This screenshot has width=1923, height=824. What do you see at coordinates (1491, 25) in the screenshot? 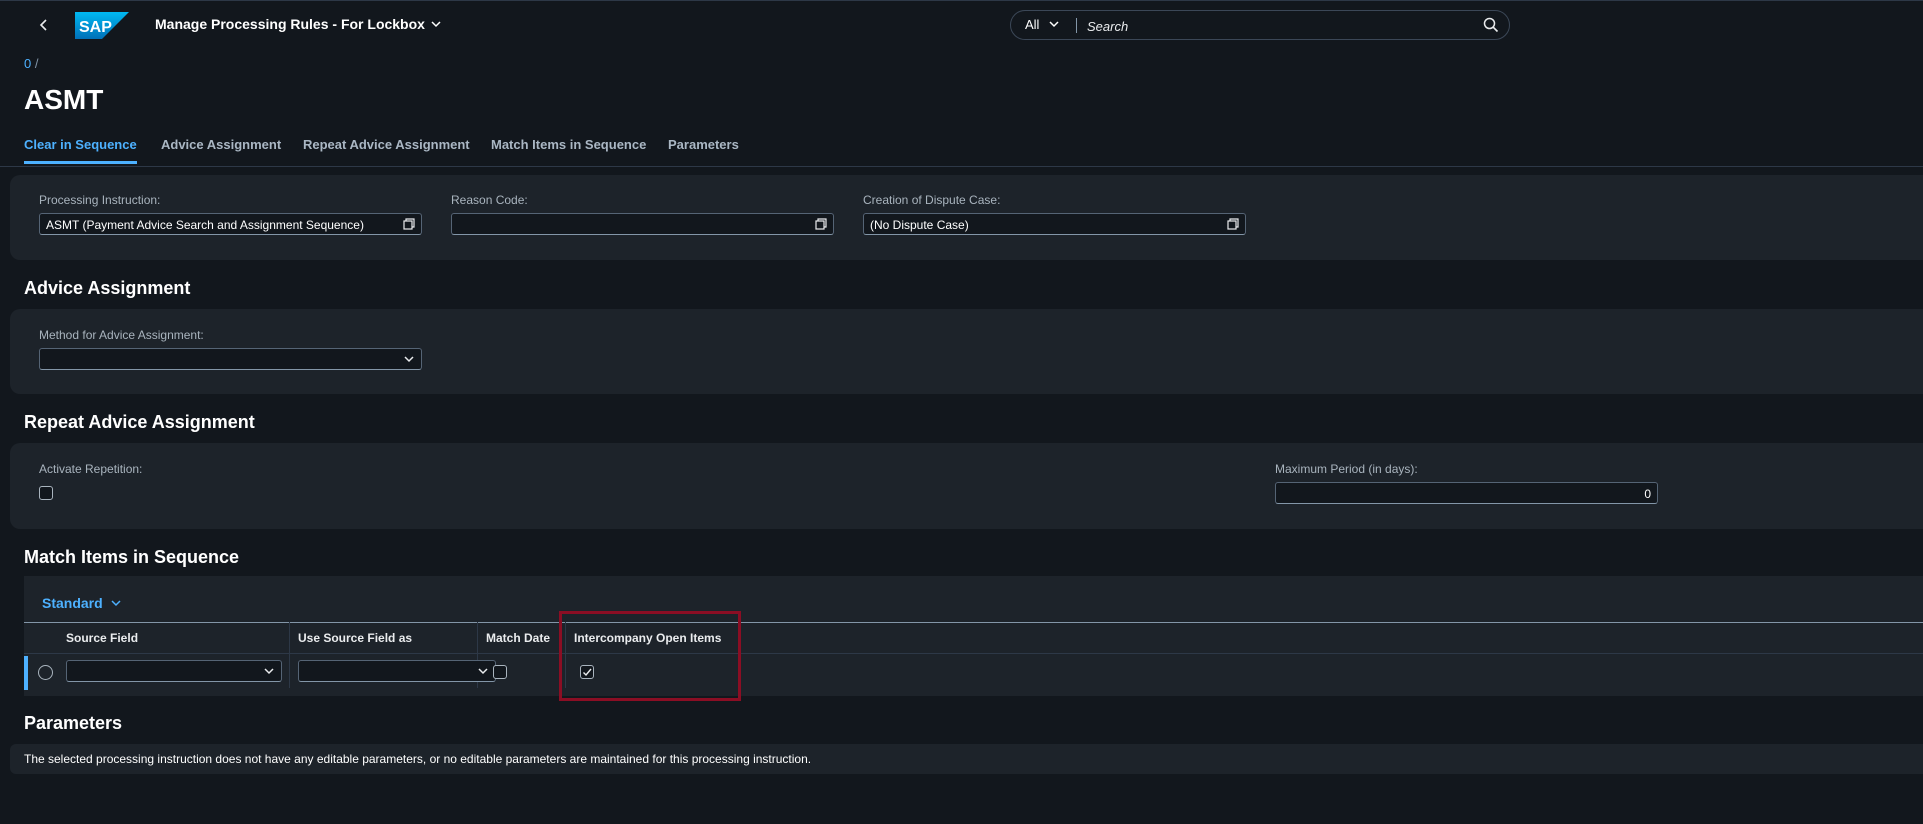
I see `search-icon` at bounding box center [1491, 25].